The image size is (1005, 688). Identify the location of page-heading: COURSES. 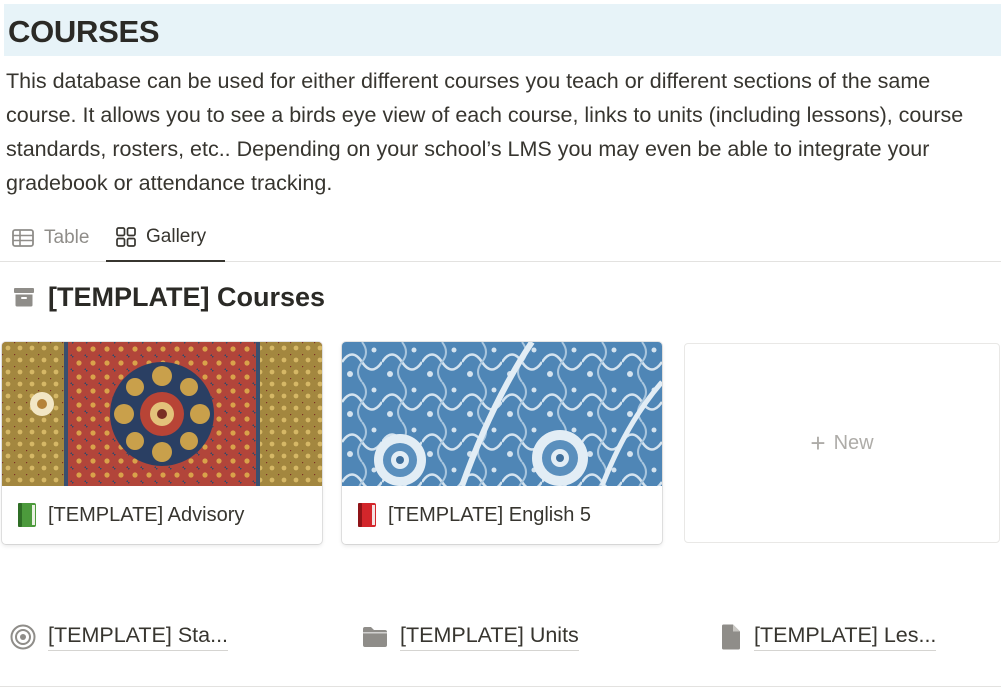
(84, 31).